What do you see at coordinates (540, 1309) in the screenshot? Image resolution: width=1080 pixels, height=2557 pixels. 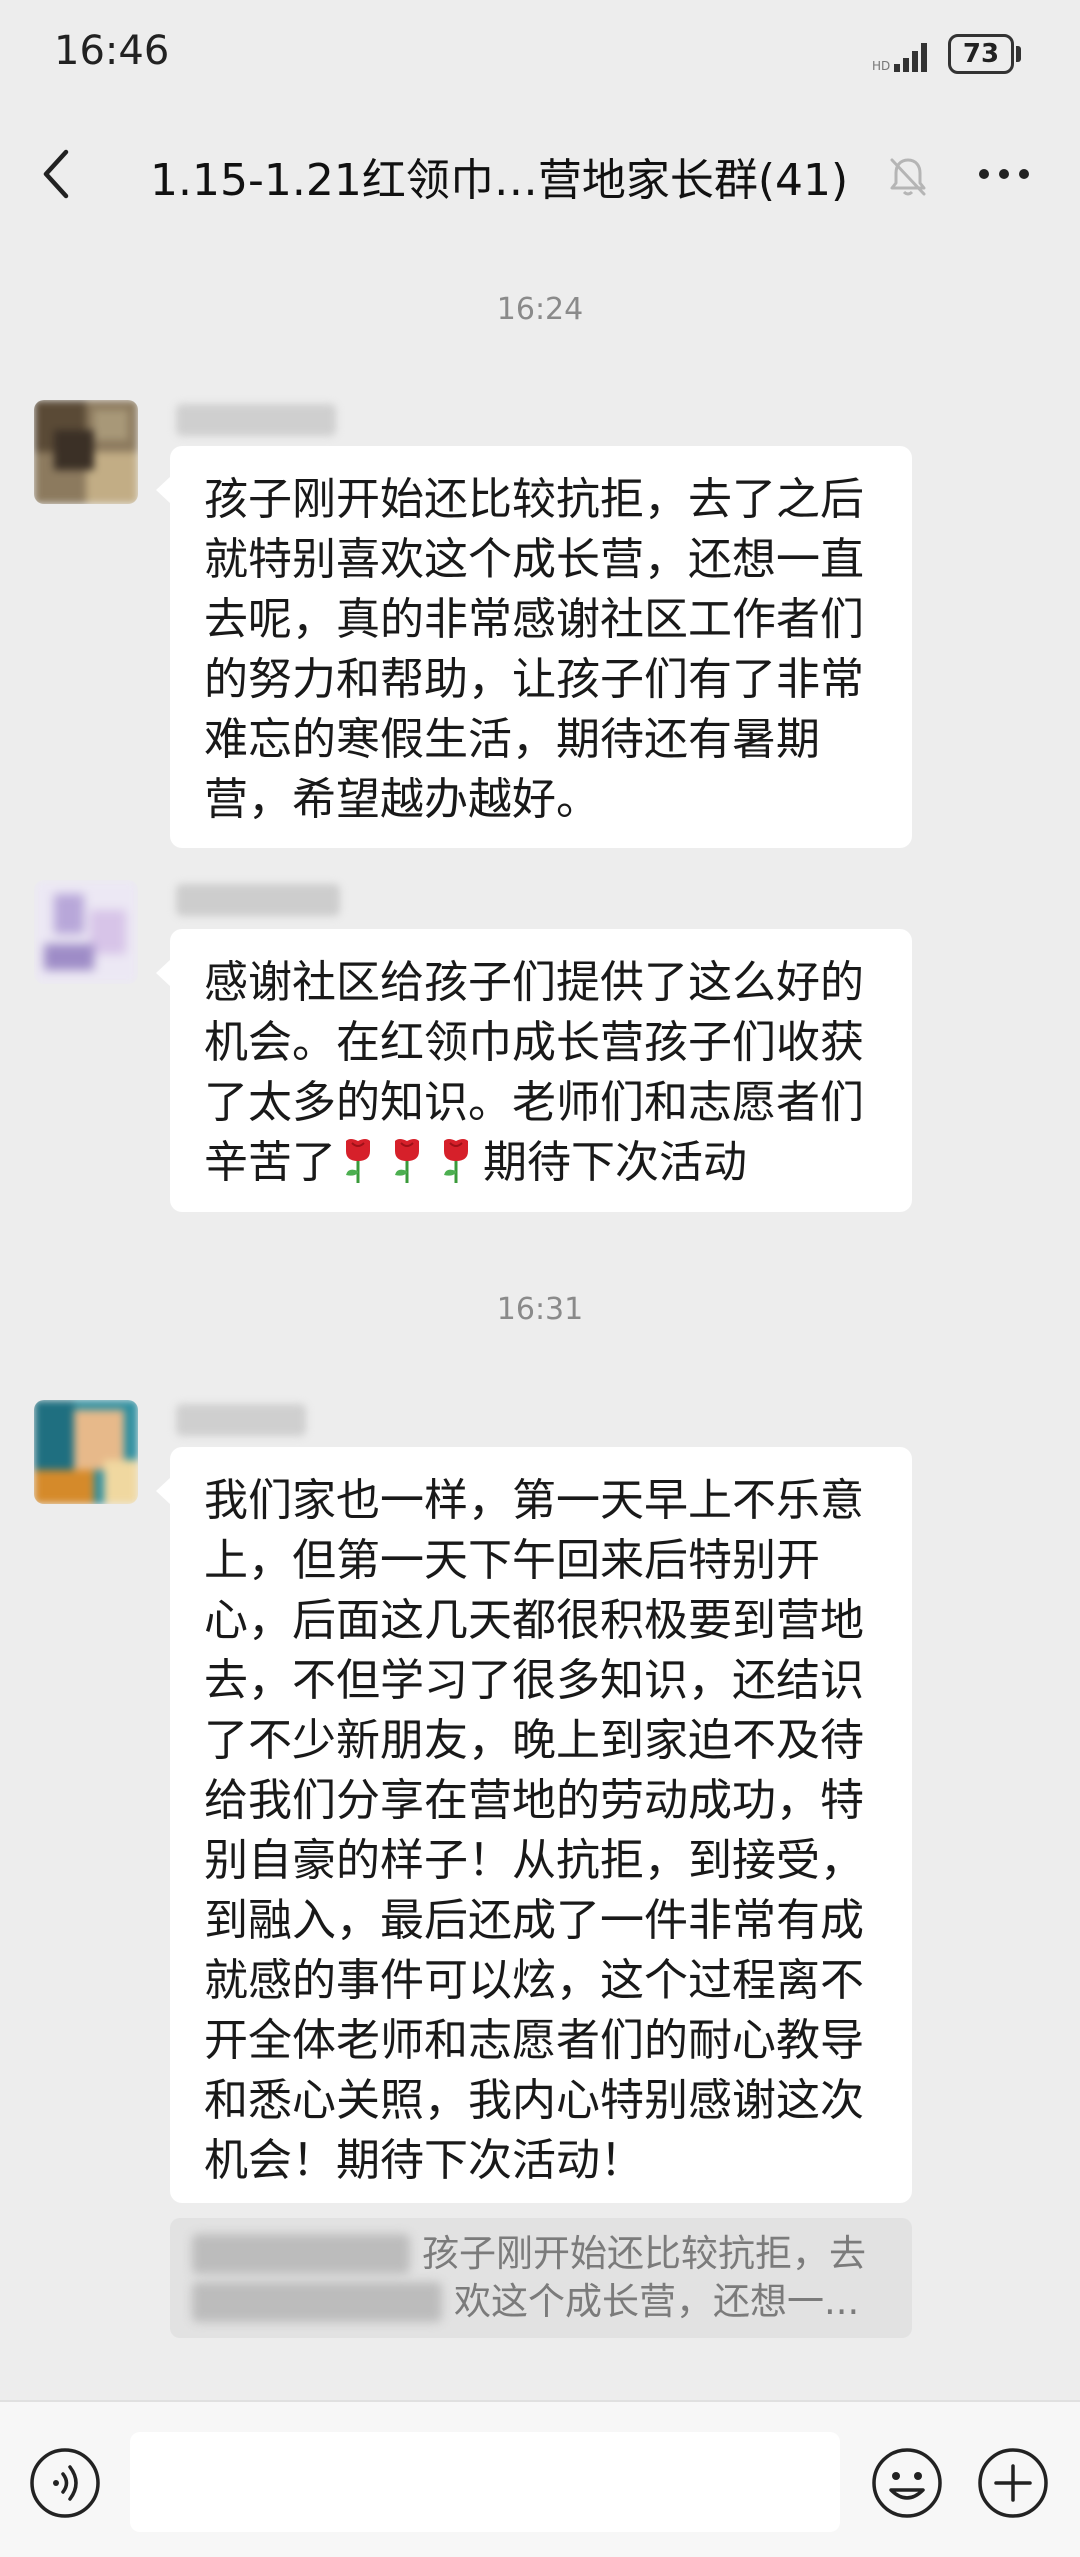 I see `message-timestamp: 16:31` at bounding box center [540, 1309].